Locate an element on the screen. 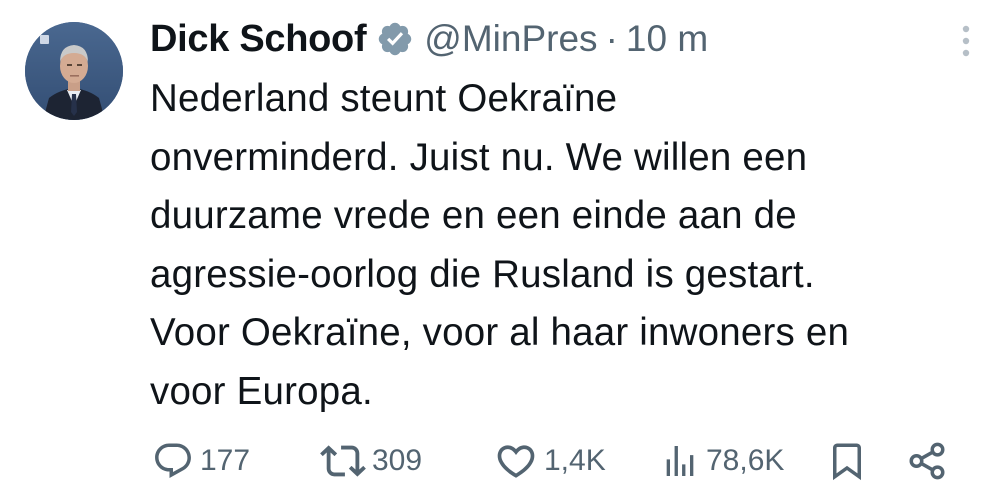 The width and height of the screenshot is (1000, 490). author-handle: @MinPres is located at coordinates (510, 39).